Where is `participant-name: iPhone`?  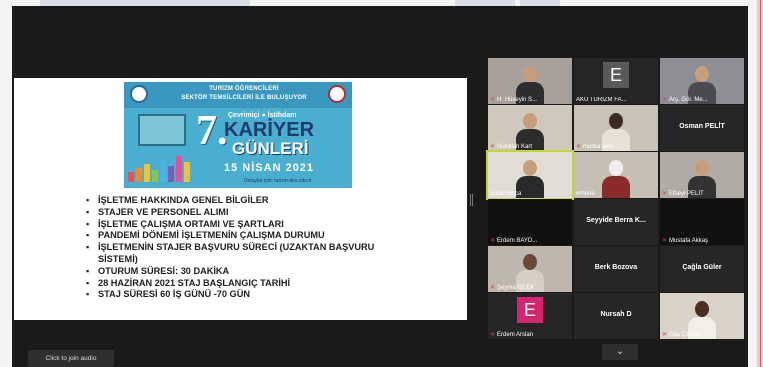
participant-name: iPhone is located at coordinates (585, 194).